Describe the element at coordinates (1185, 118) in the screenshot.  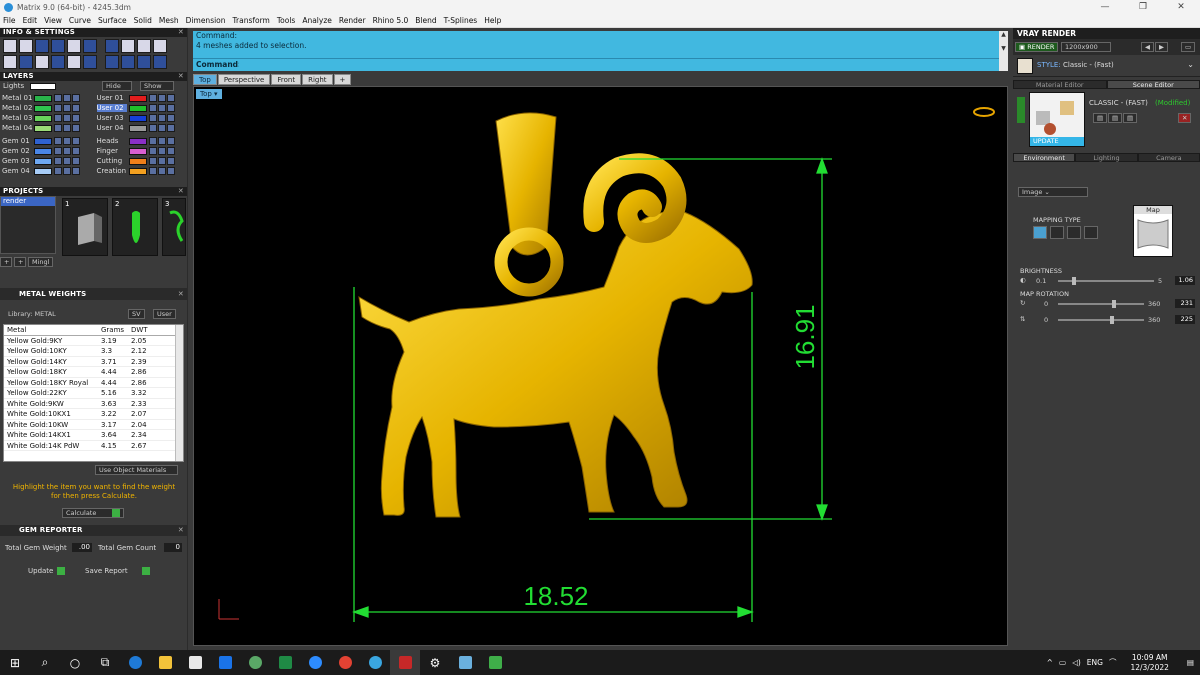
I see `delete-material-icon: ✕` at that location.